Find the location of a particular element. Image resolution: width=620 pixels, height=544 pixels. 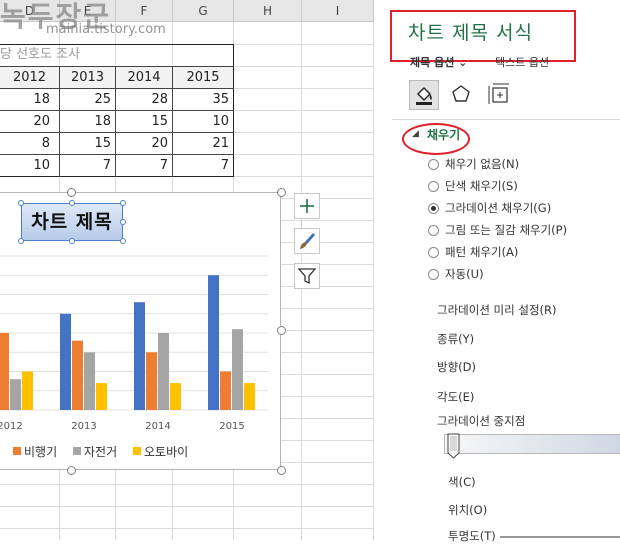

tab-title-options: 제목 옵션 ⌄ is located at coordinates (438, 62).